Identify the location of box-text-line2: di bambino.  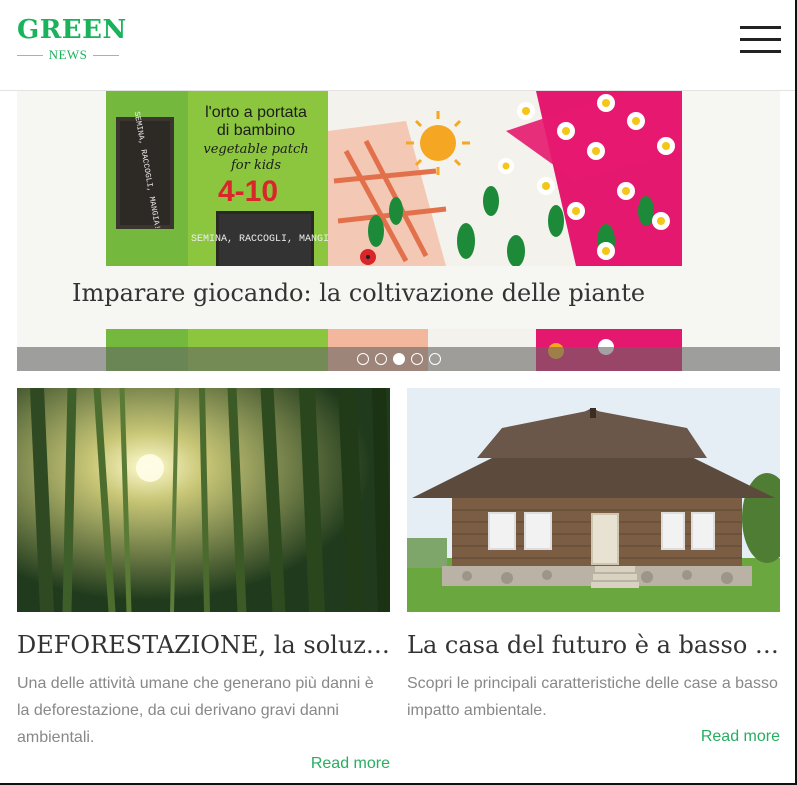
(256, 130).